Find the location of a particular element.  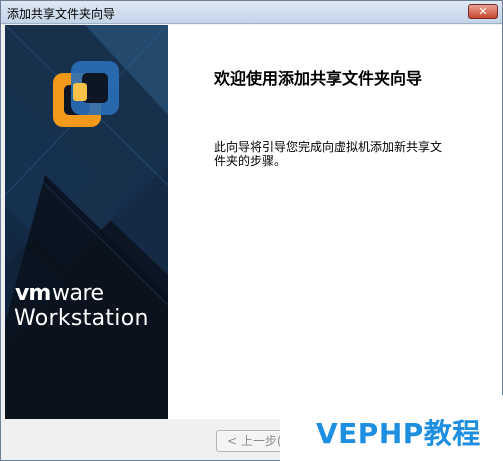

brand-ware-text: ware is located at coordinates (78, 293).